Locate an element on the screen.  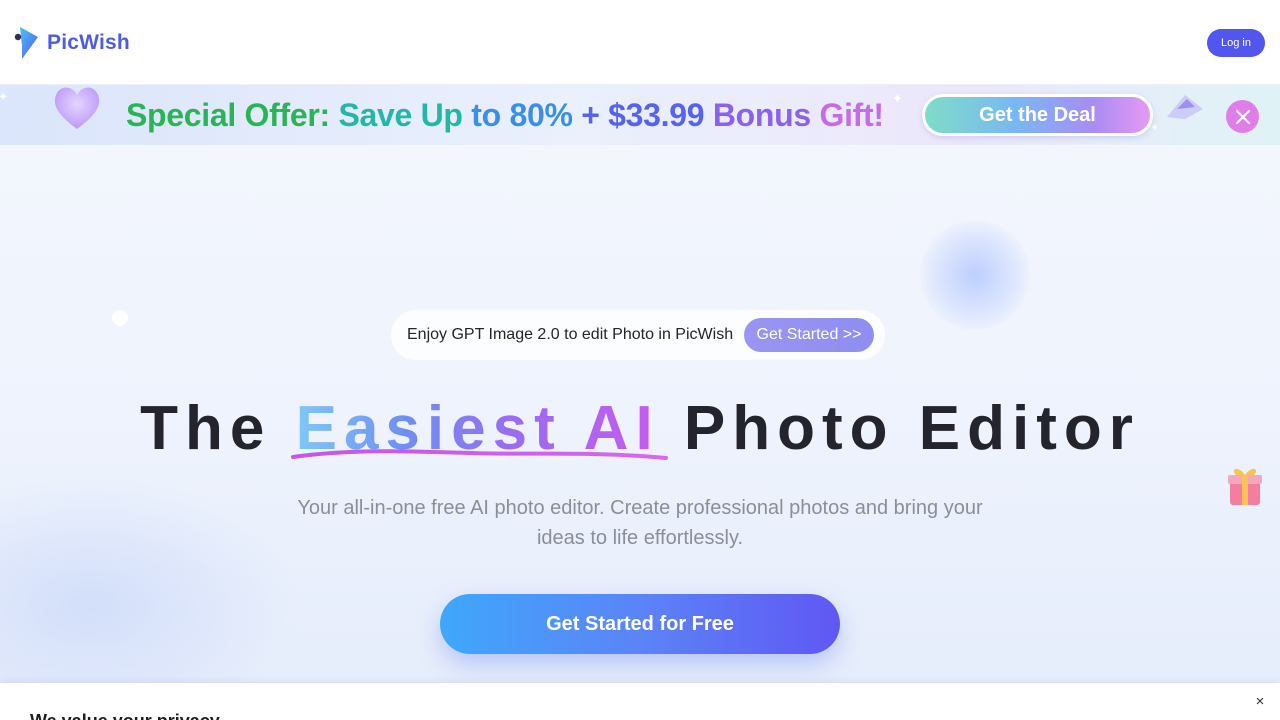
gift-icon is located at coordinates (1245, 485).